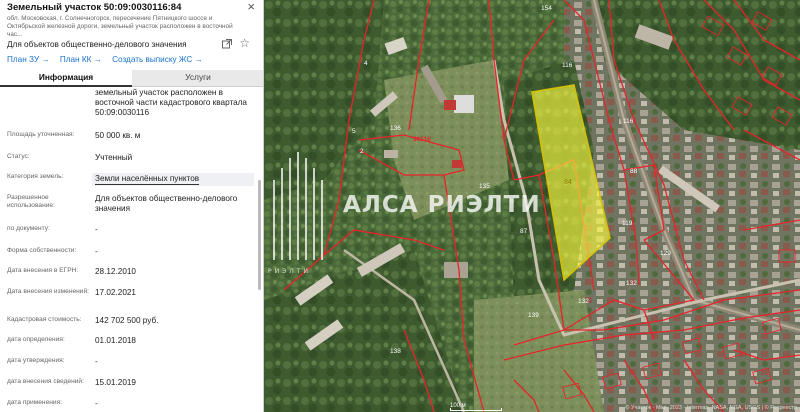 The height and width of the screenshot is (412, 800). Describe the element at coordinates (35, 176) in the screenshot. I see `row-label: Категория земель:` at that location.